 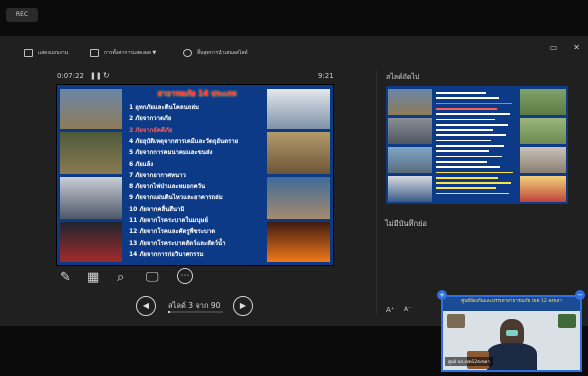 What do you see at coordinates (70, 76) in the screenshot?
I see `elapsed-timer: 0:07:22` at bounding box center [70, 76].